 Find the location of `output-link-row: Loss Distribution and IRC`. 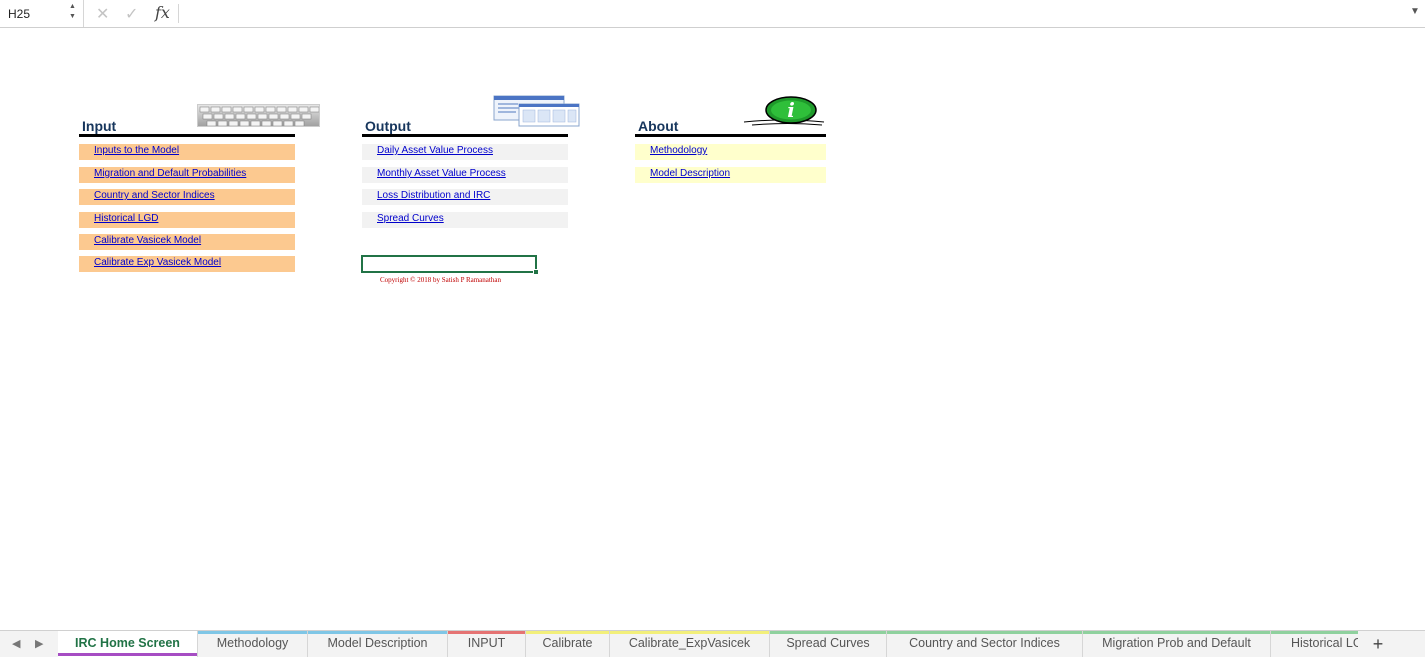

output-link-row: Loss Distribution and IRC is located at coordinates (465, 197).